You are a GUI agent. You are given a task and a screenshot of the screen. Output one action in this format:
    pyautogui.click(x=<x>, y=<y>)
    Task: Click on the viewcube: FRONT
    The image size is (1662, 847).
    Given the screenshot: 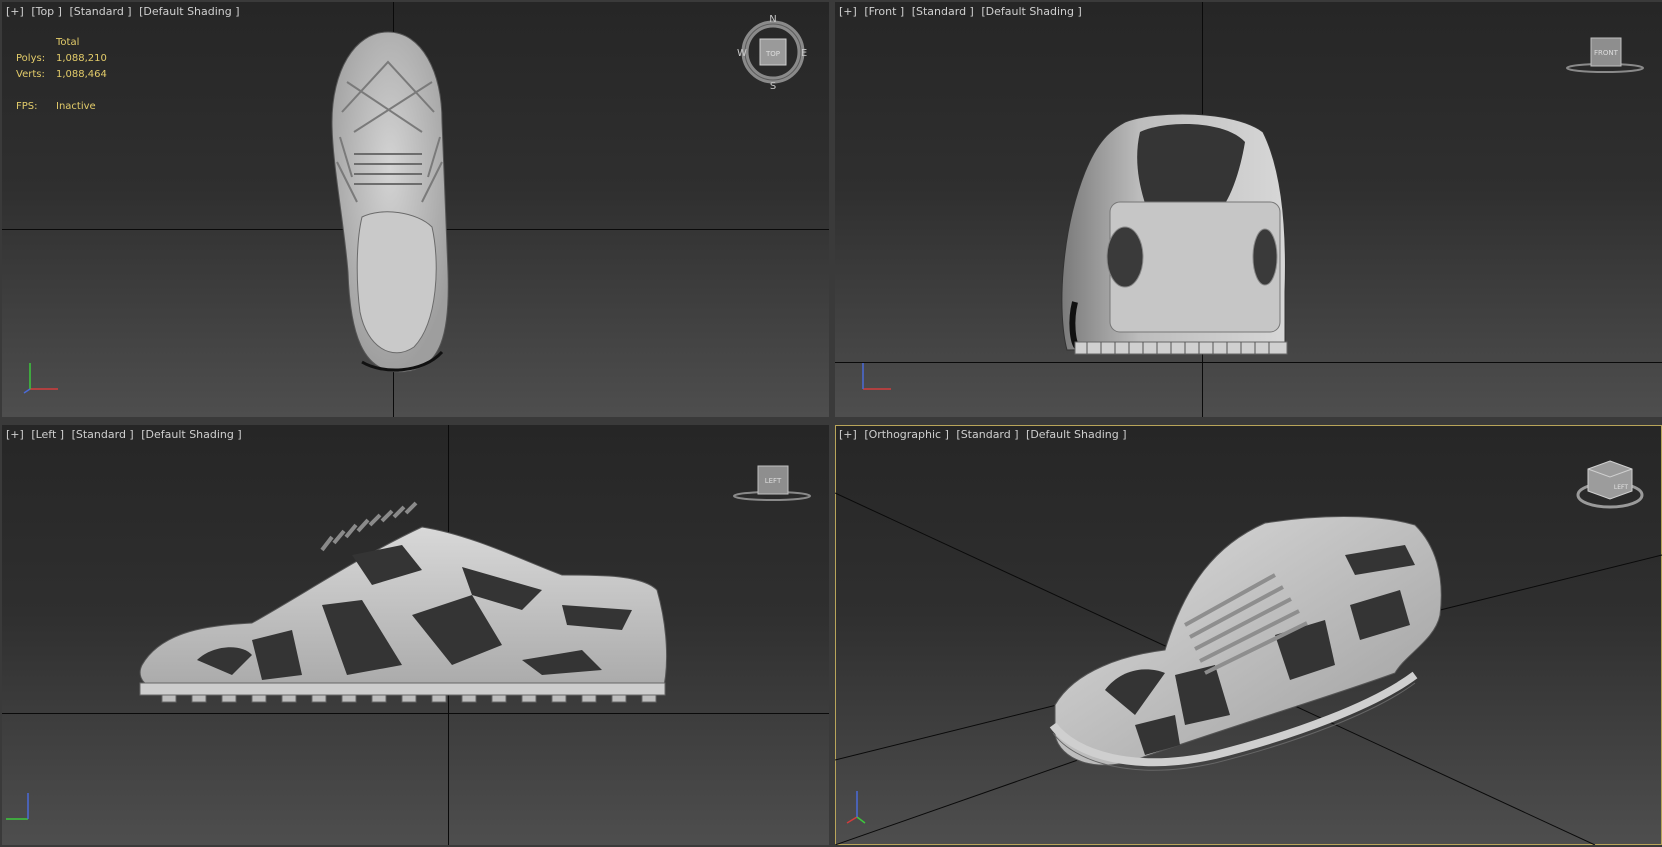 What is the action you would take?
    pyautogui.click(x=1605, y=54)
    